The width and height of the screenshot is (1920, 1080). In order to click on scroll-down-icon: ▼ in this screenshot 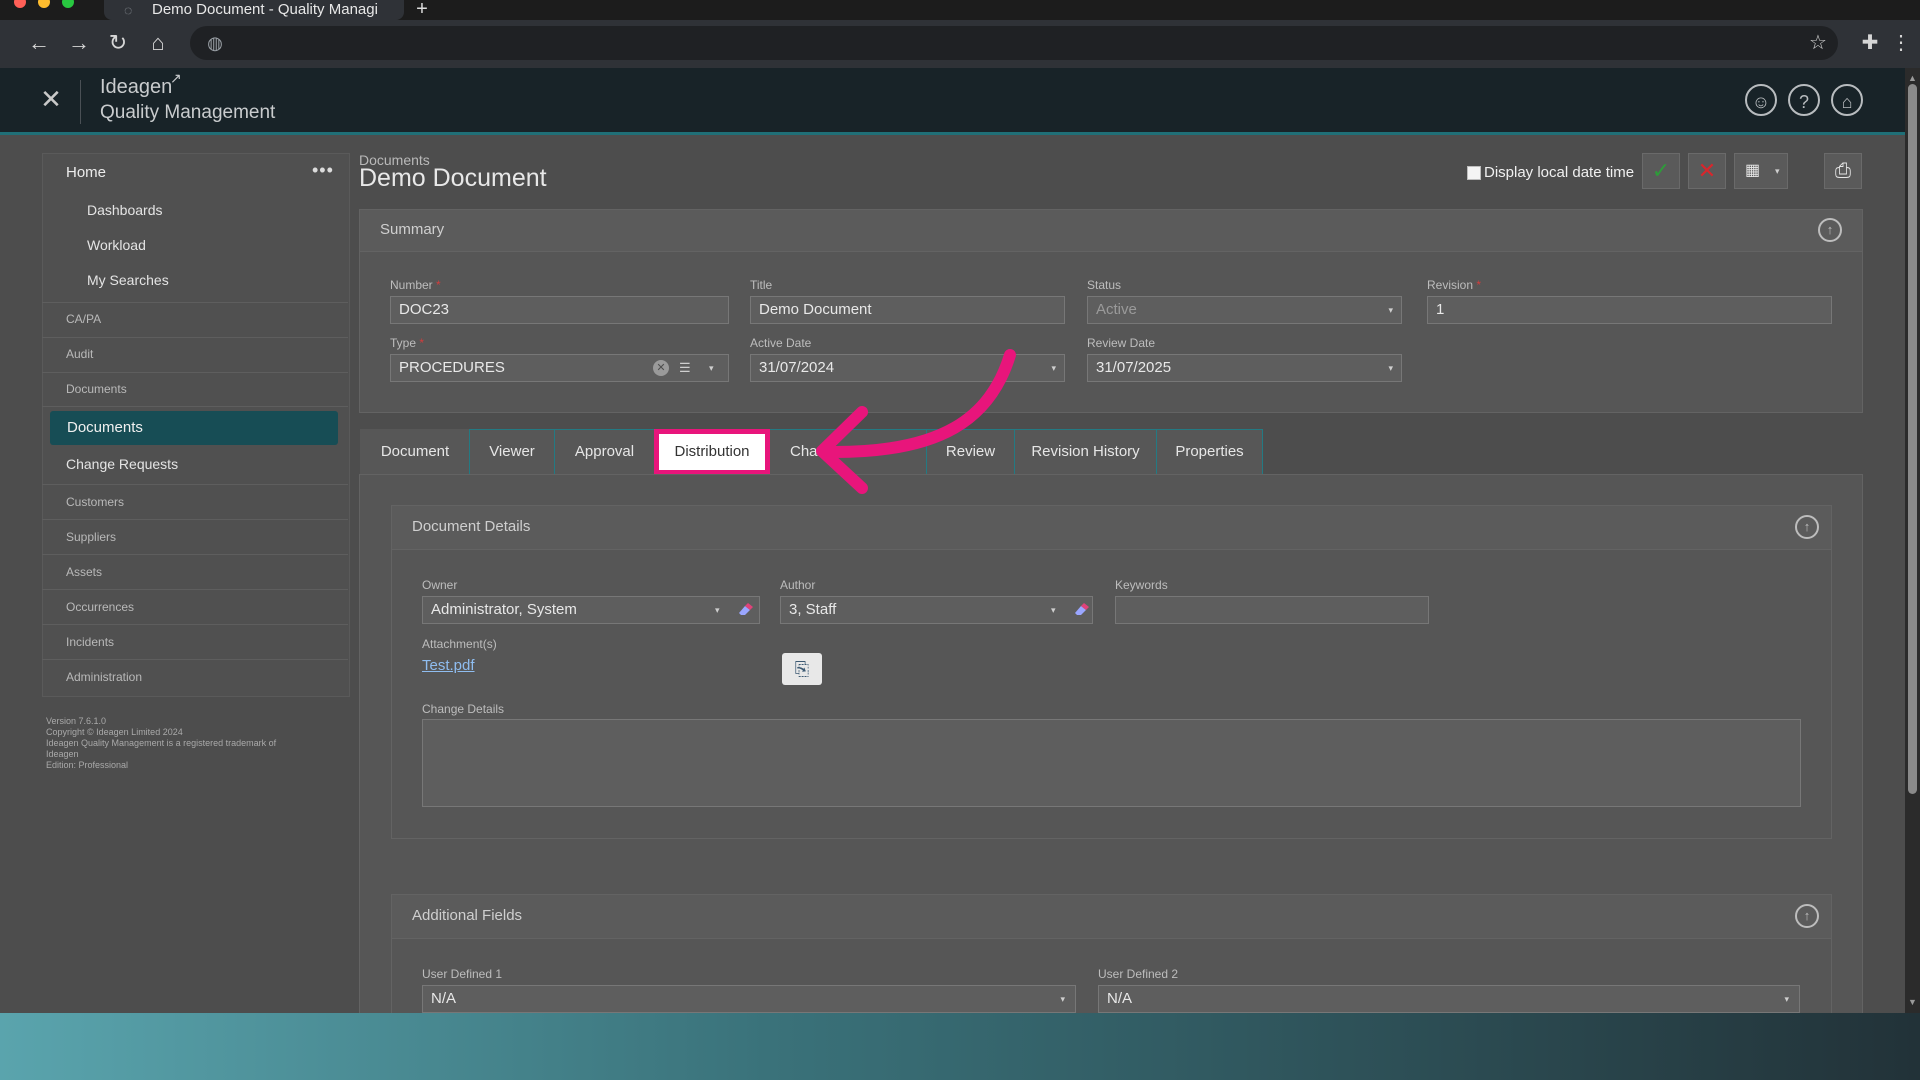, I will do `click(1912, 1002)`.